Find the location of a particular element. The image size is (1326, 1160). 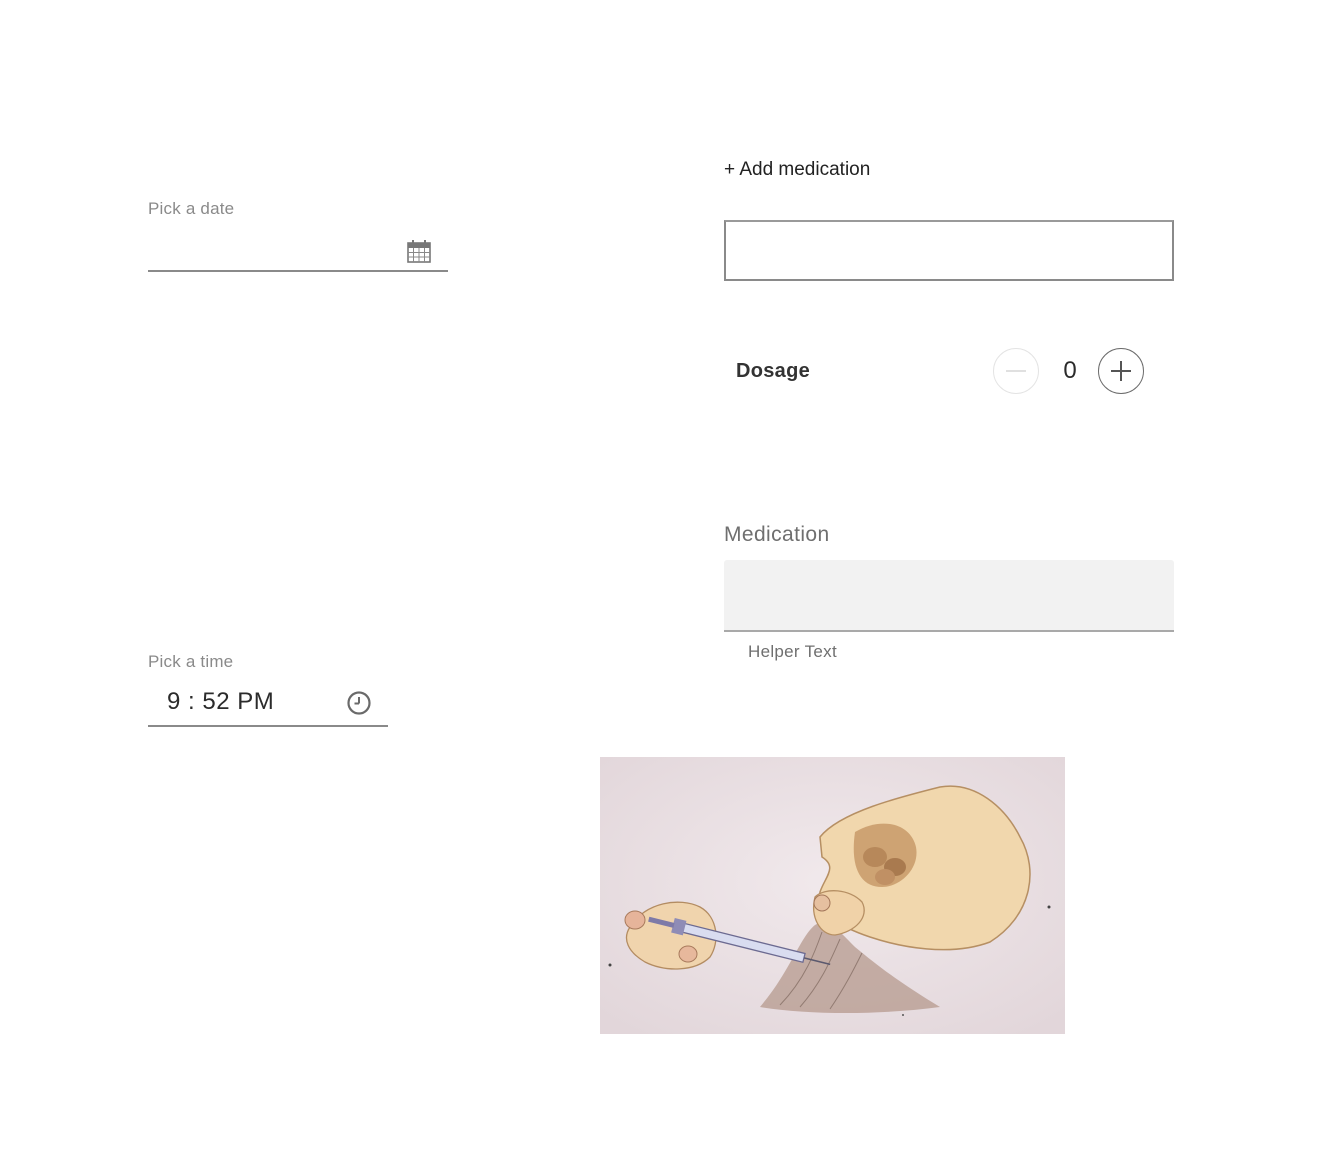

dosage-label: Dosage is located at coordinates (773, 371).